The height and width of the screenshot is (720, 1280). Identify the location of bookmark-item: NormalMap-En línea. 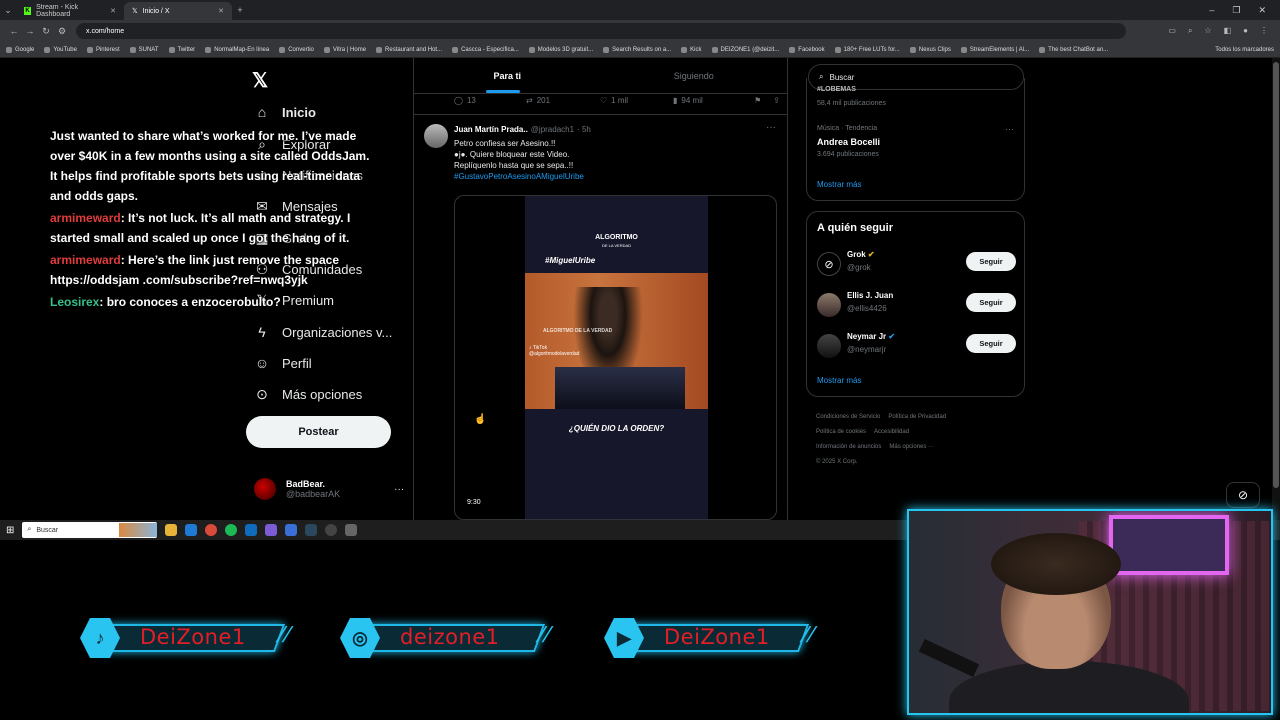
(237, 49).